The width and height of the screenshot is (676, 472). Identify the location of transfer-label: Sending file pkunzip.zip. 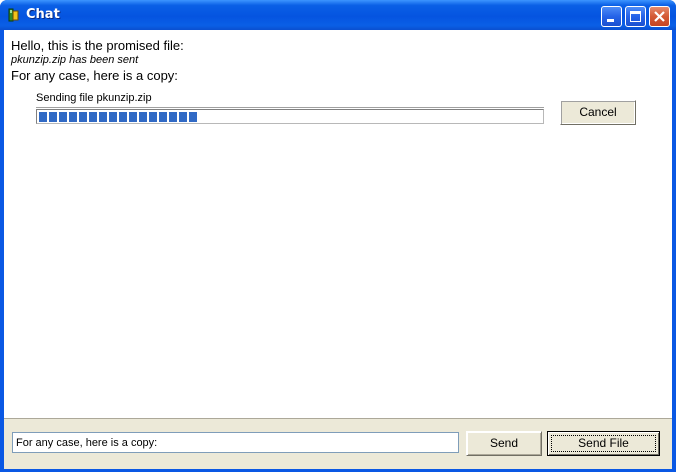
(94, 98).